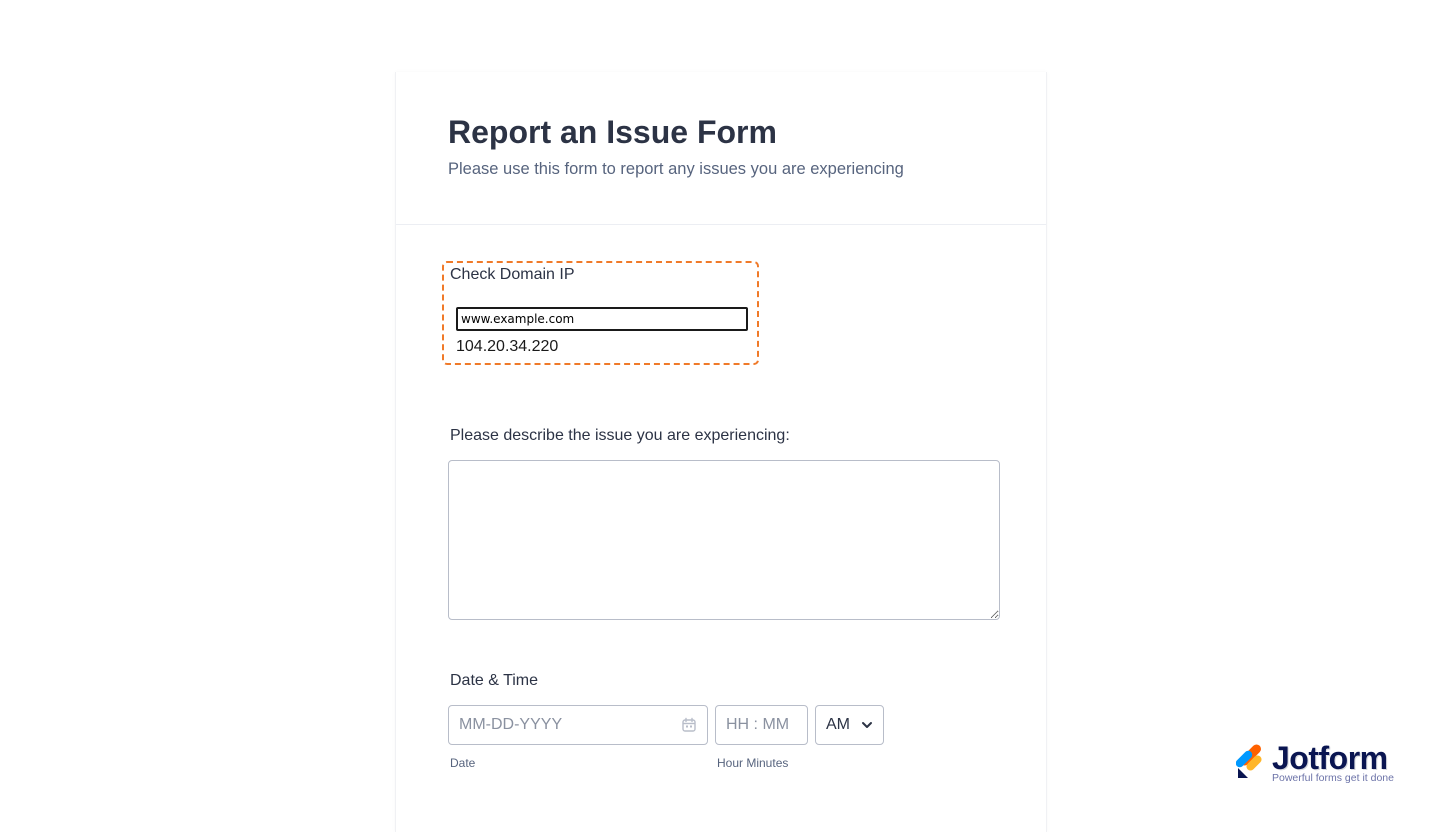 This screenshot has width=1440, height=832. What do you see at coordinates (1321, 764) in the screenshot?
I see `jotform-branding: Jotform Powerful forms get it done` at bounding box center [1321, 764].